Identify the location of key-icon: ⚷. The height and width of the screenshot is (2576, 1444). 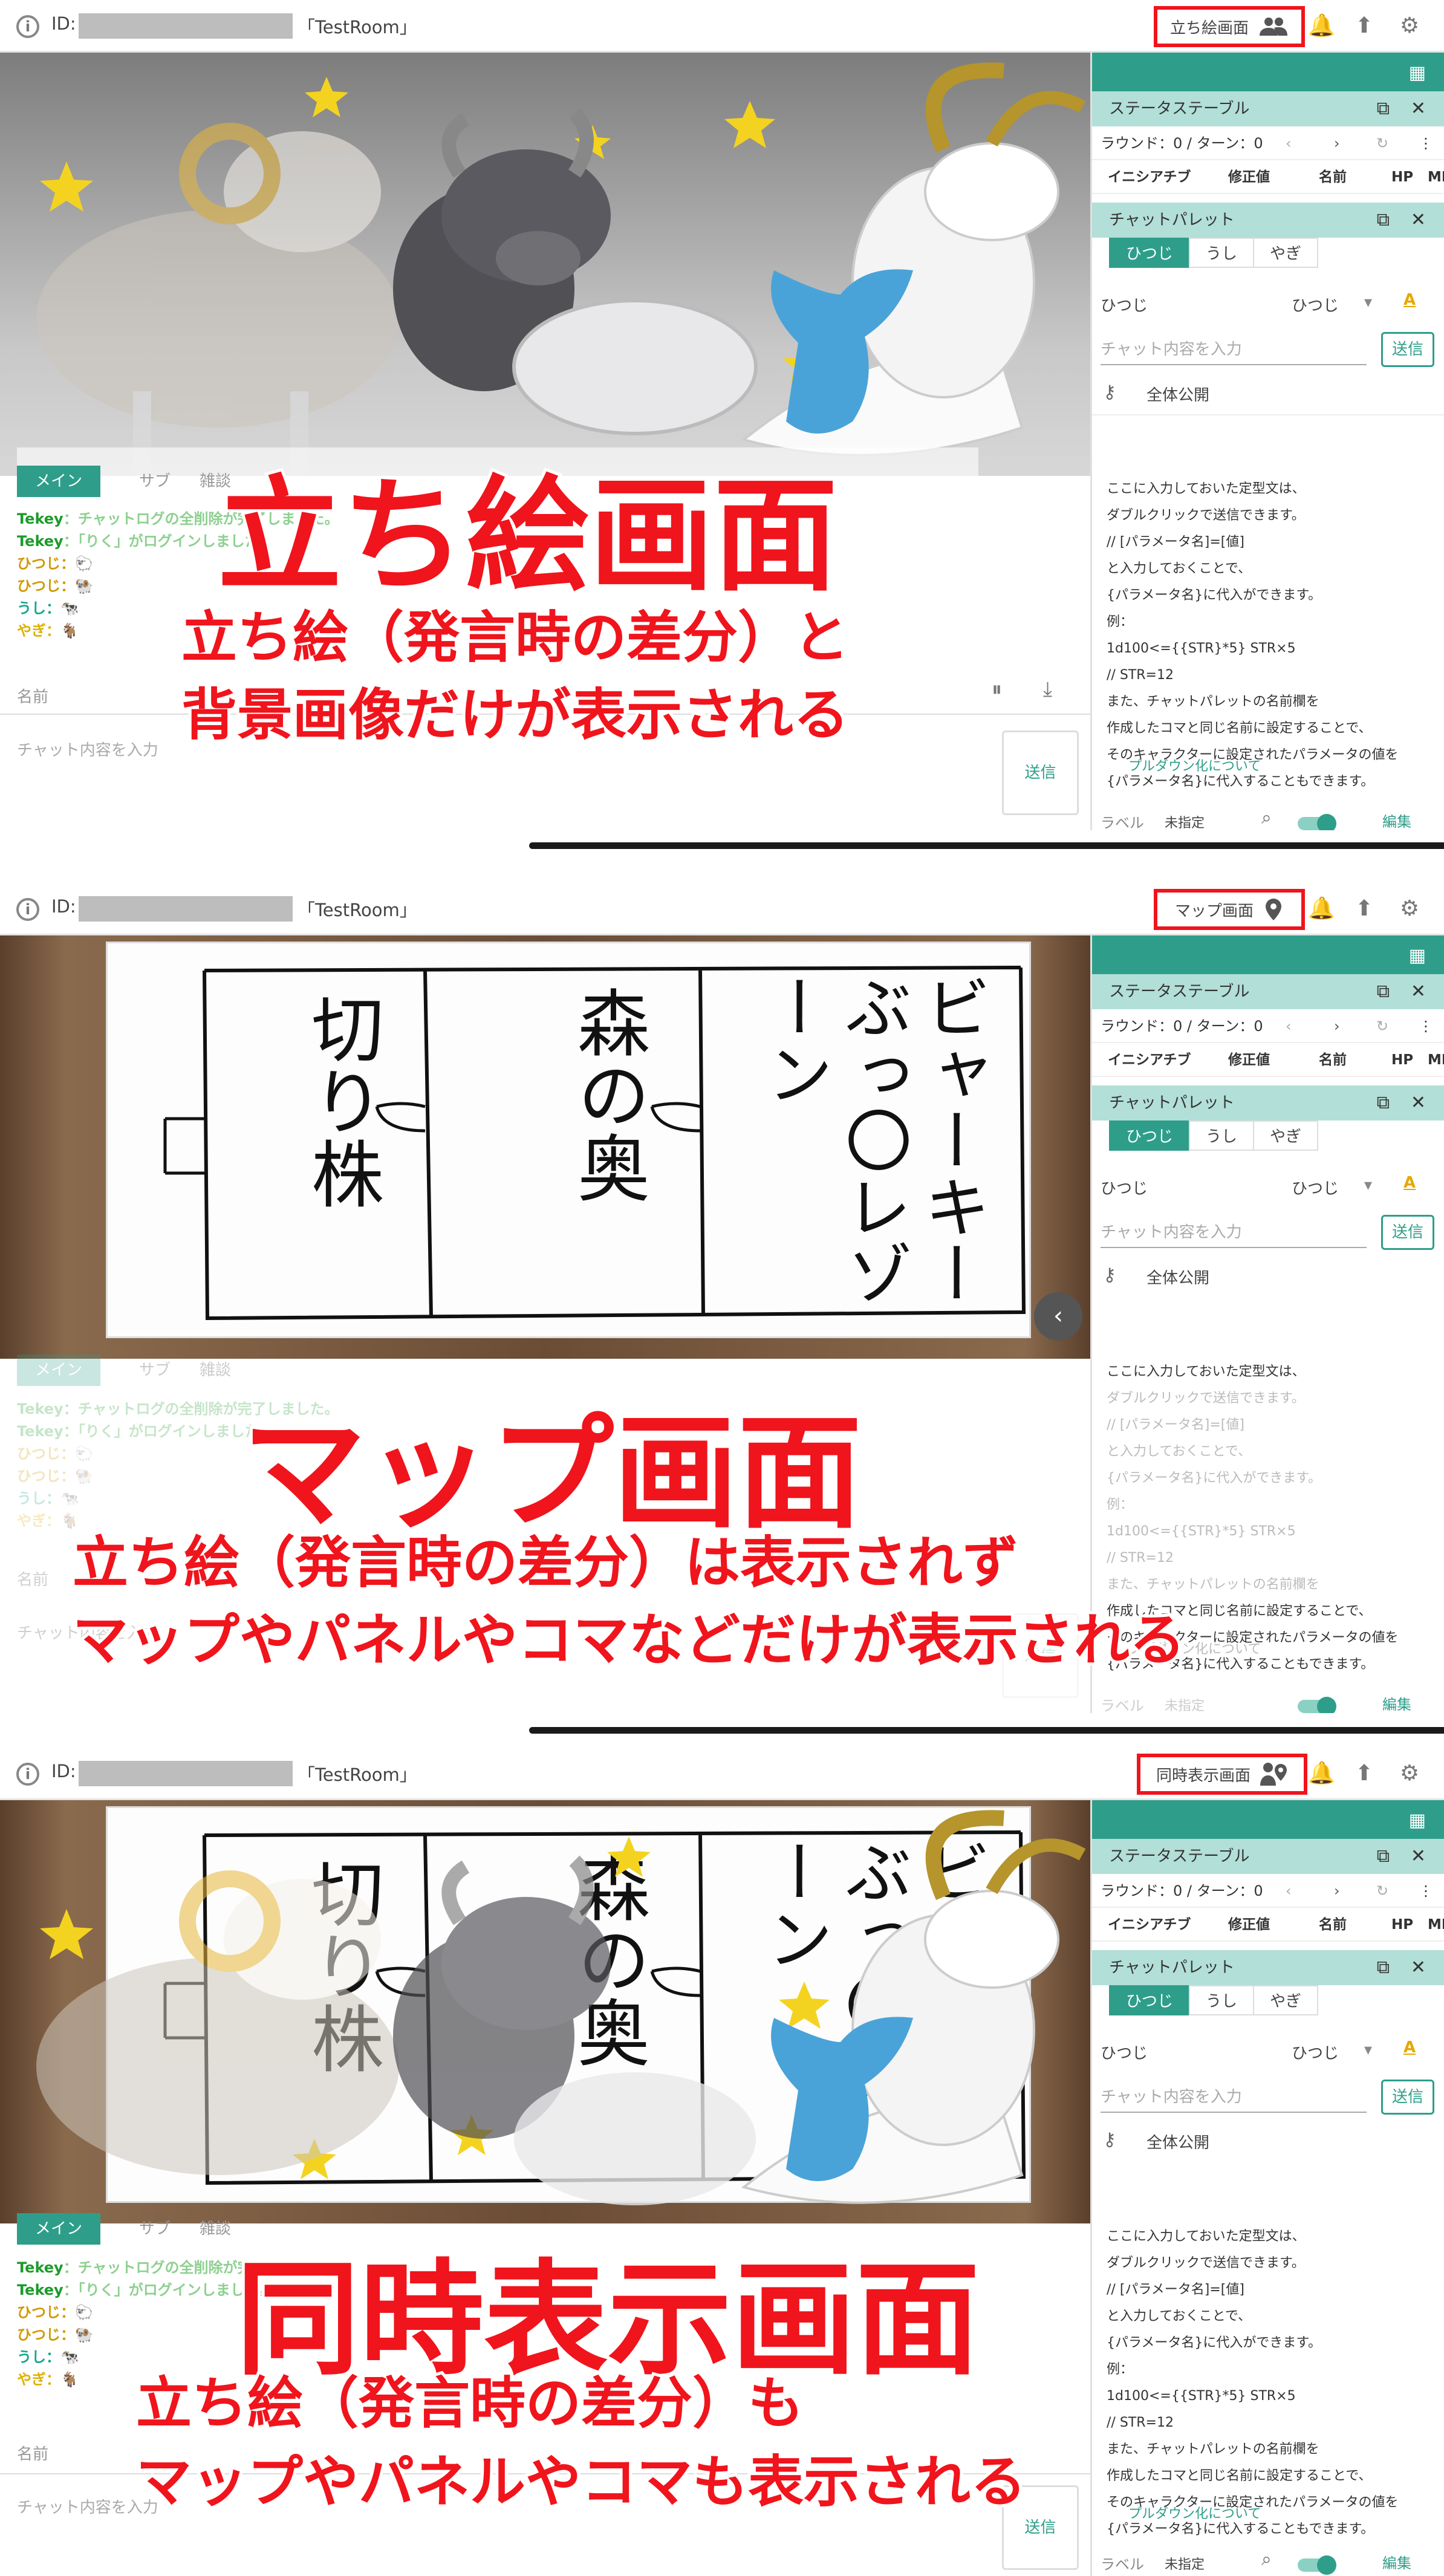
(1109, 2139).